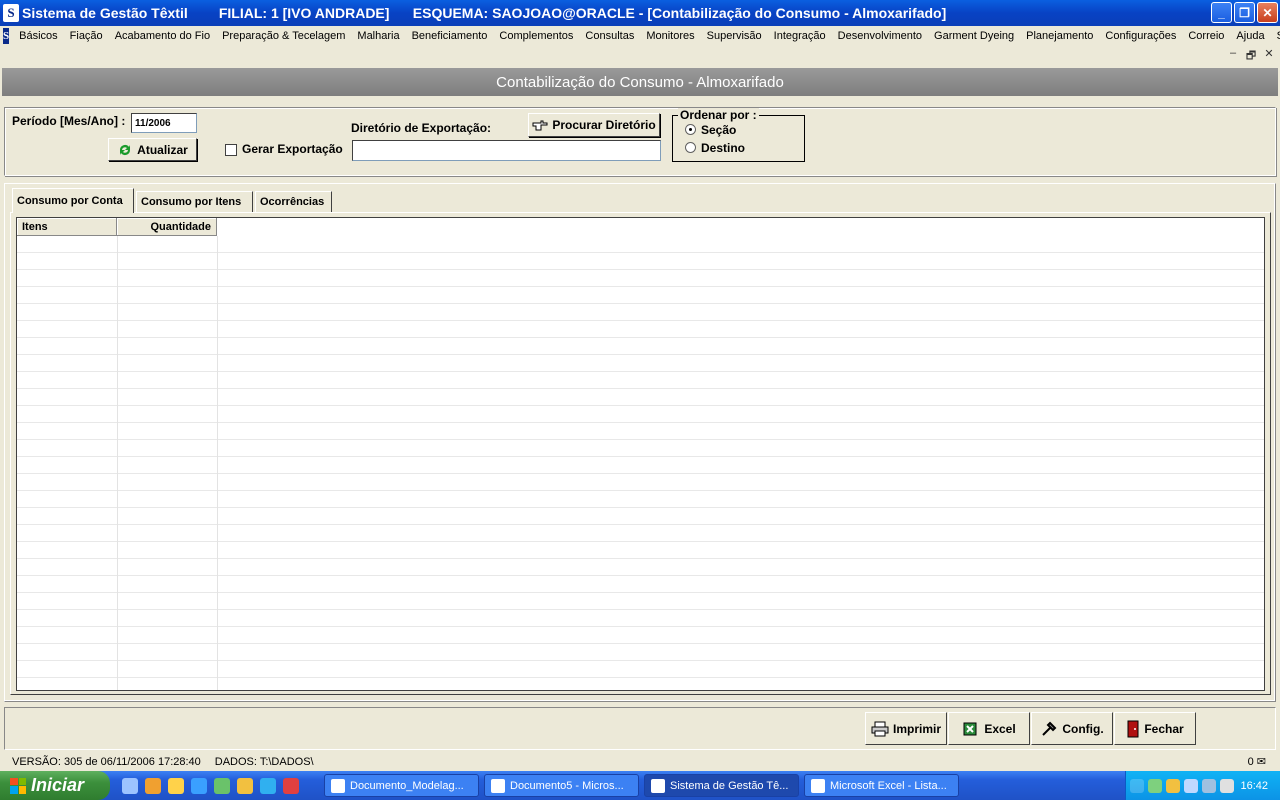 This screenshot has width=1280, height=800. What do you see at coordinates (164, 123) in the screenshot?
I see `period-input` at bounding box center [164, 123].